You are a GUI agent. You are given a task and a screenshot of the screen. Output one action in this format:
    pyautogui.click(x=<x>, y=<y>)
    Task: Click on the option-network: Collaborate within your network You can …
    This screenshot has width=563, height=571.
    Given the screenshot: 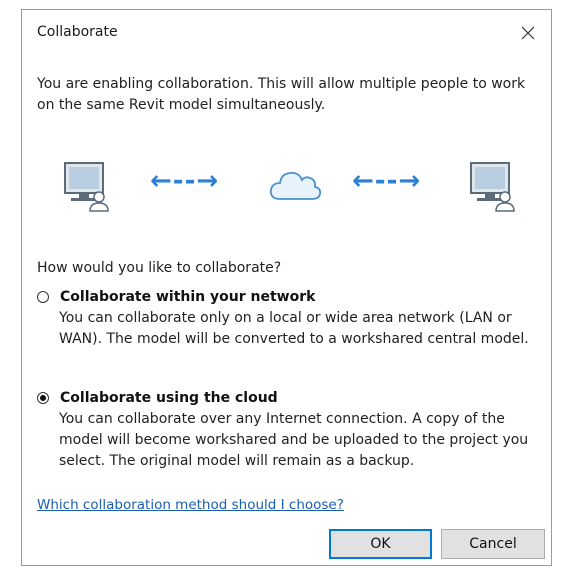 What is the action you would take?
    pyautogui.click(x=289, y=319)
    